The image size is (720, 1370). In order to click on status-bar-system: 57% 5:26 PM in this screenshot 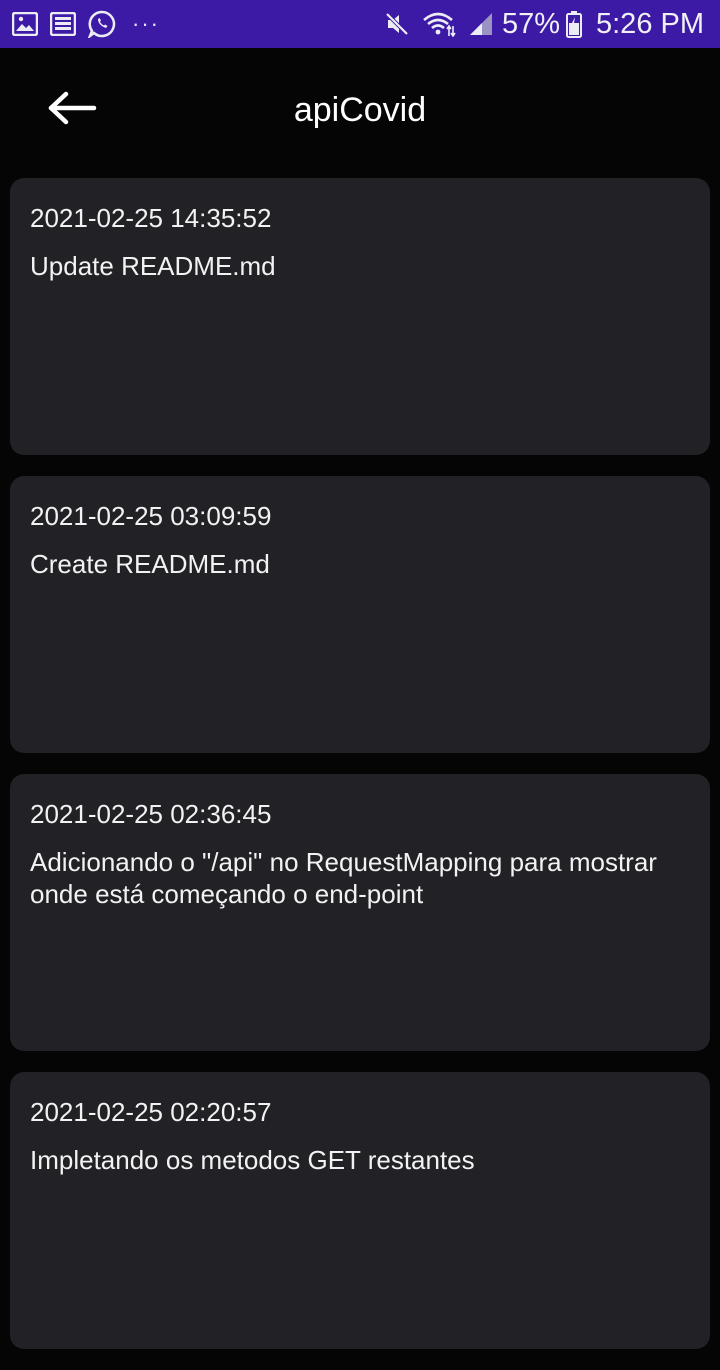, I will do `click(544, 24)`.